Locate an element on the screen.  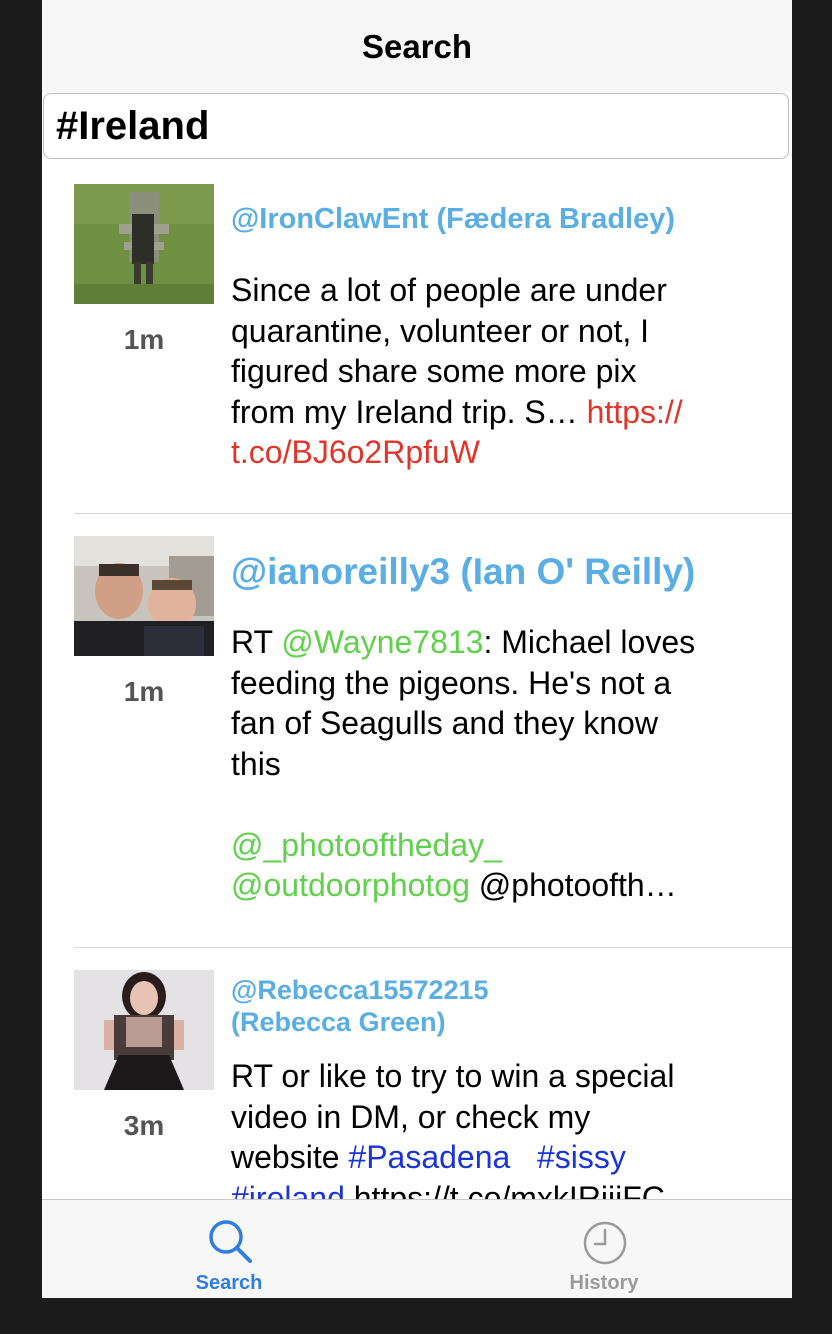
navigation-bar: Search is located at coordinates (417, 46).